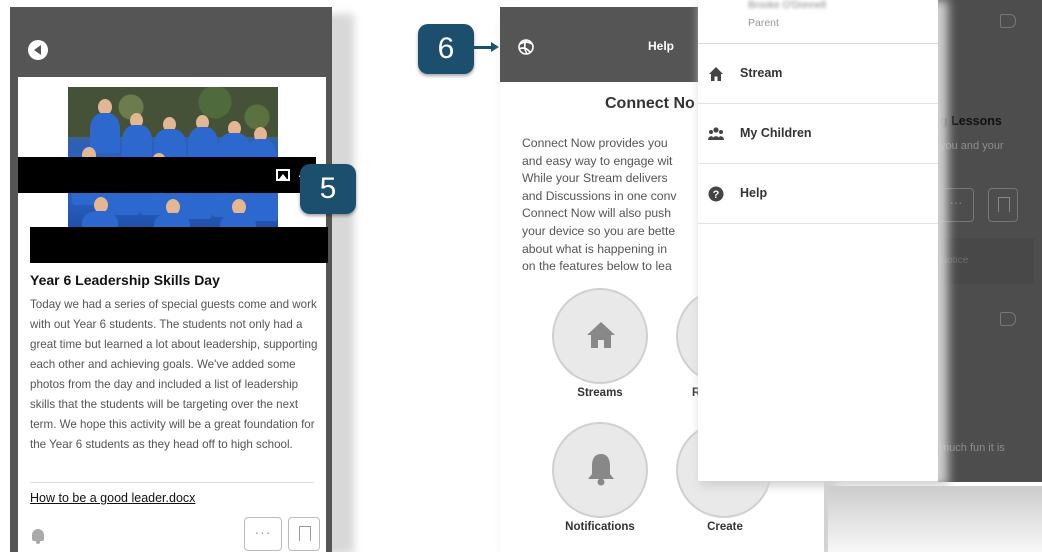 Image resolution: width=1042 pixels, height=552 pixels. Describe the element at coordinates (787, 5) in the screenshot. I see `user-name: Brooke O'Donnell` at that location.